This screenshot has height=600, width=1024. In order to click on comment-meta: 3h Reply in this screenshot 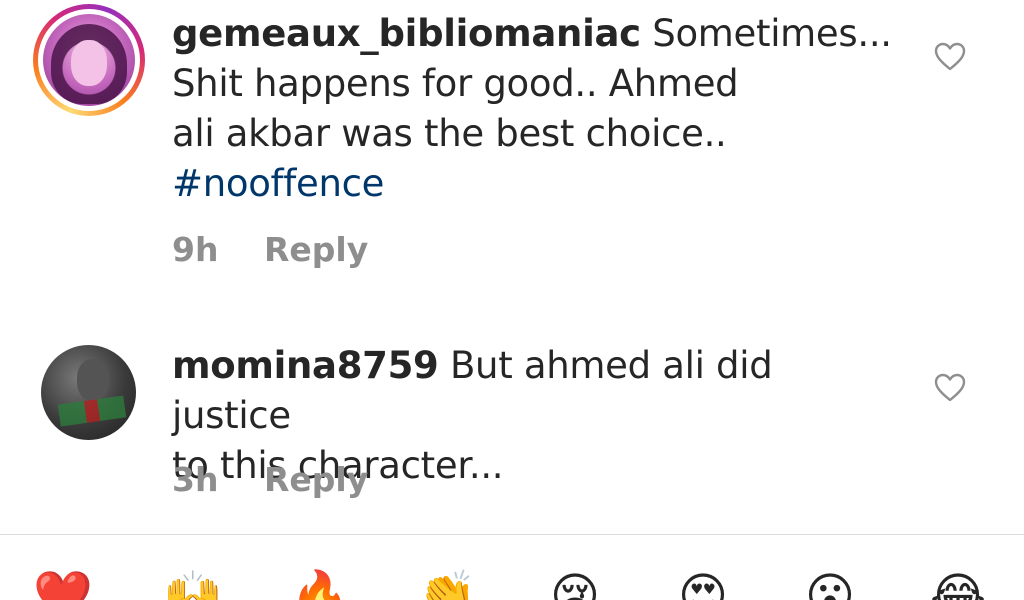, I will do `click(270, 479)`.